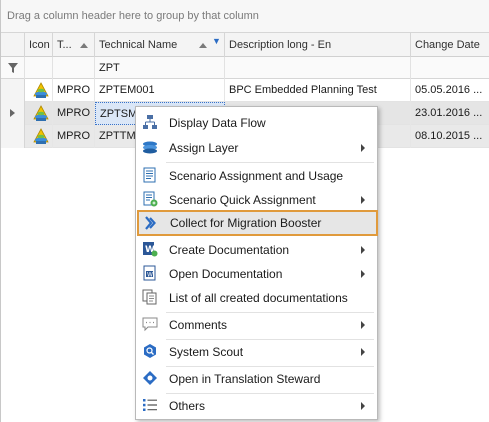  I want to click on menu-item-collect-migration-booster: Collect for Migration Booster, so click(257, 223).